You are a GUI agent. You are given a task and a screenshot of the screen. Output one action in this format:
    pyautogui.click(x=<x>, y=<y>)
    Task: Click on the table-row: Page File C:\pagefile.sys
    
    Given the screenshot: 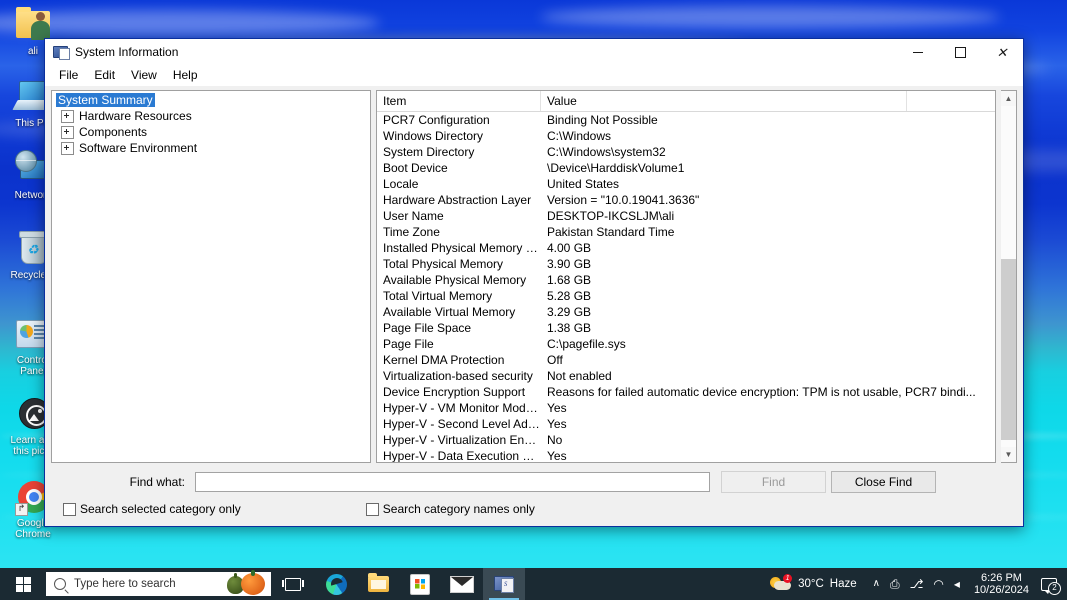 What is the action you would take?
    pyautogui.click(x=686, y=344)
    